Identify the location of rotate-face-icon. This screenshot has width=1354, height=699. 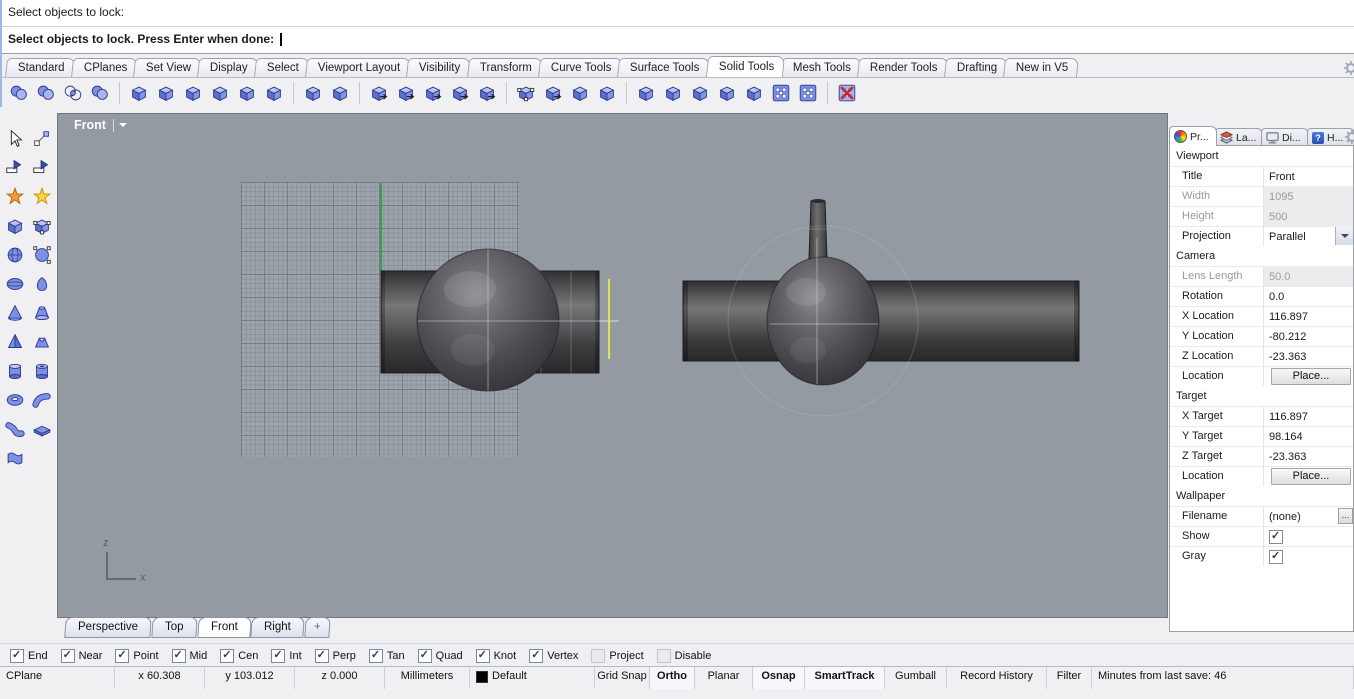
(607, 93).